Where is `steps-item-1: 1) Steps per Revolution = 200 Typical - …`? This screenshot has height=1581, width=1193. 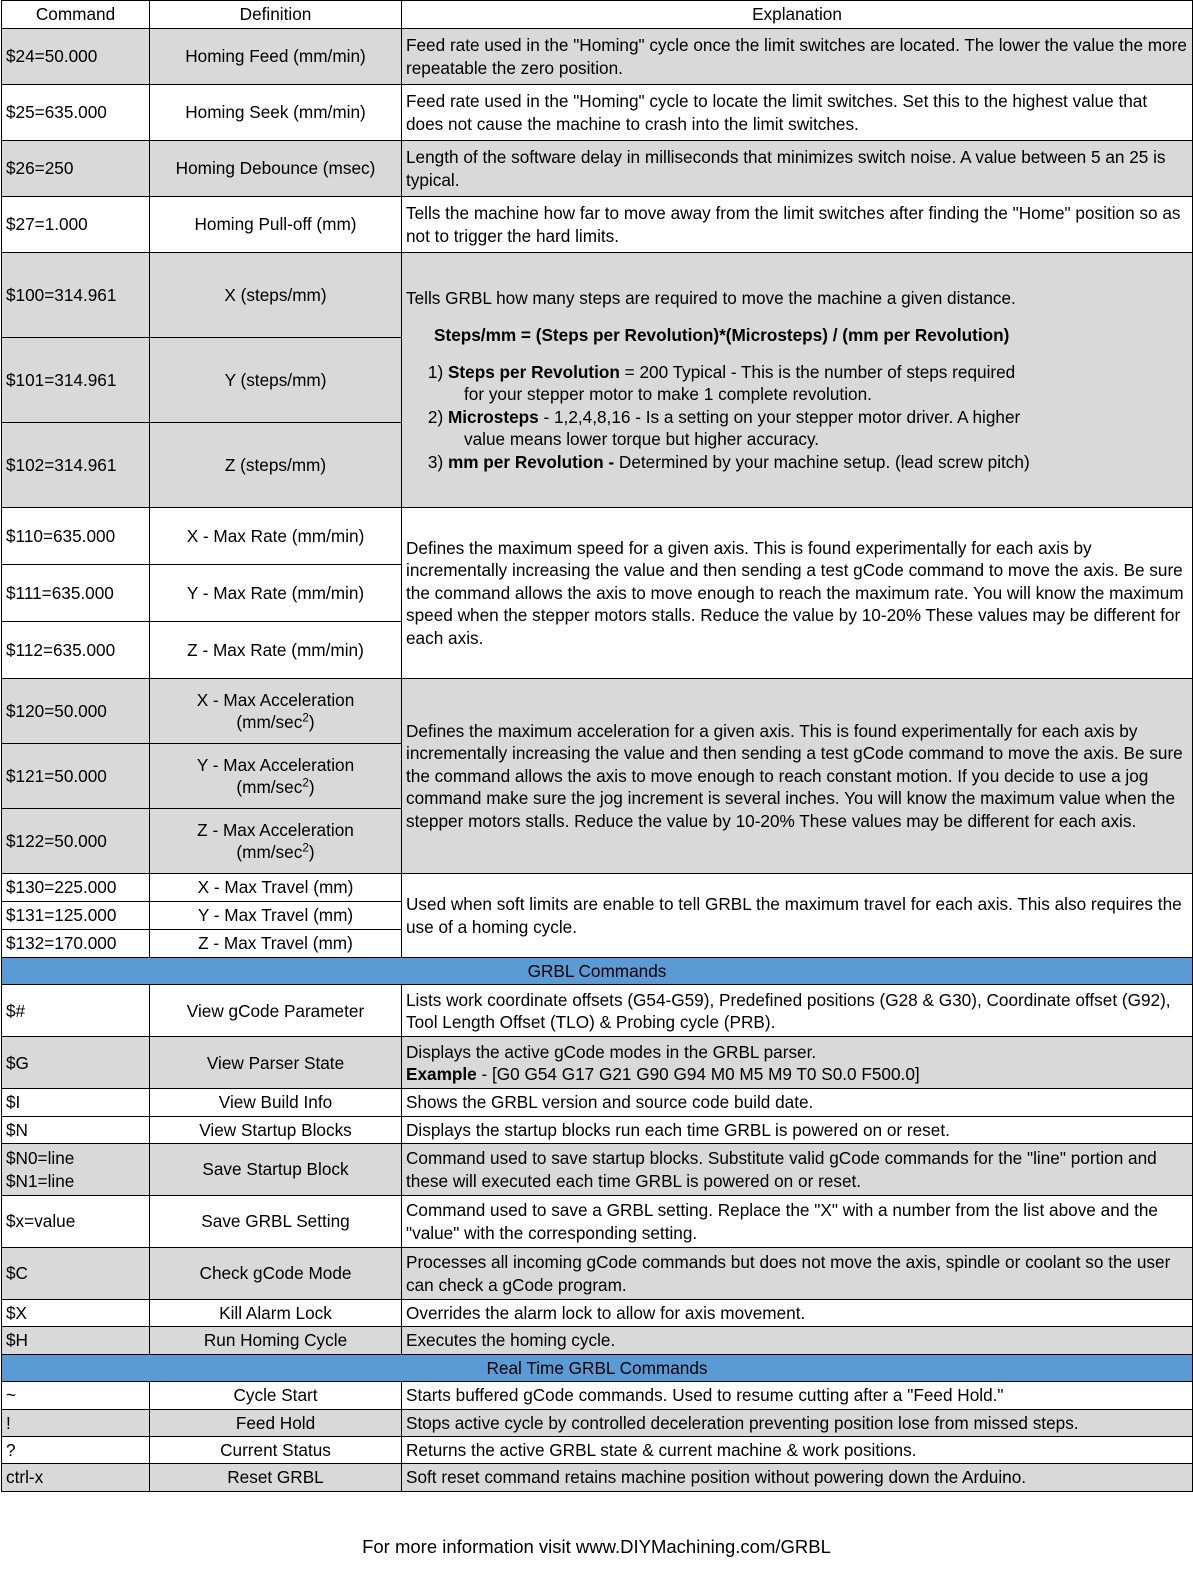 steps-item-1: 1) Steps per Revolution = 200 Typical - … is located at coordinates (808, 372).